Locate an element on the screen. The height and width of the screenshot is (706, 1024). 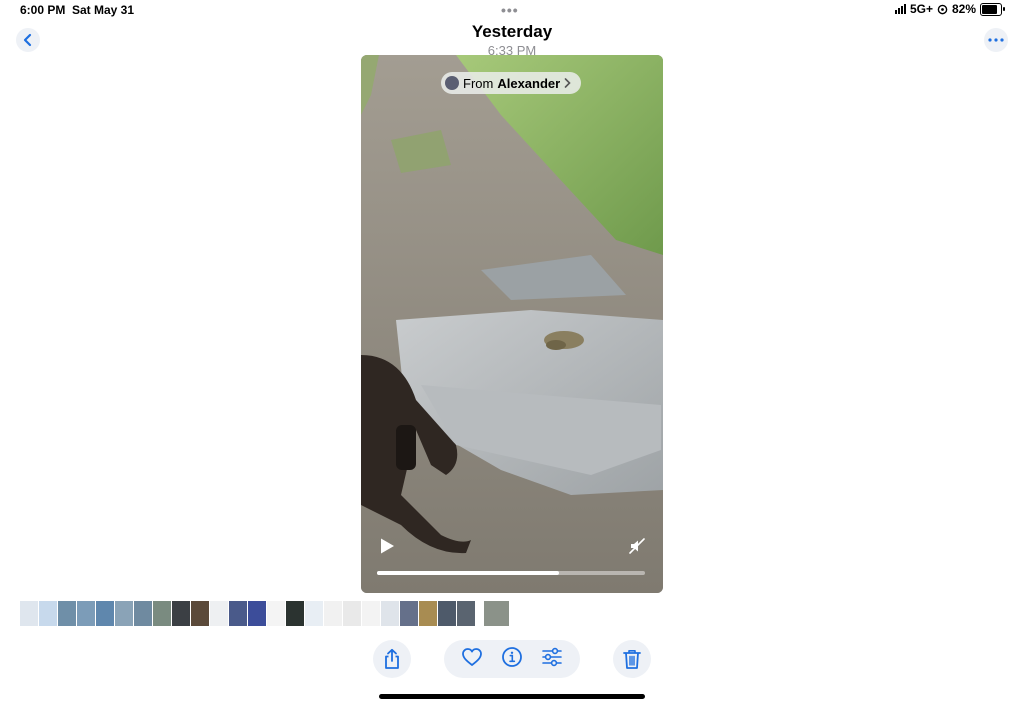
delete-button is located at coordinates (632, 659).